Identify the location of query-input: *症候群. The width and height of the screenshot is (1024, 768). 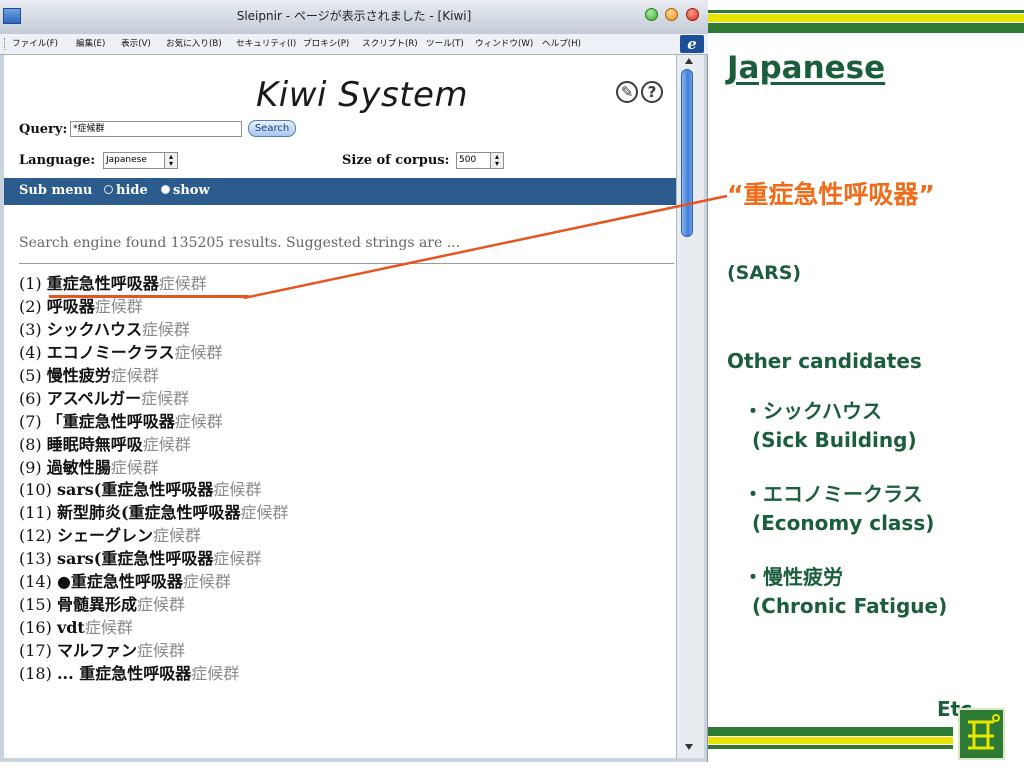
(156, 129).